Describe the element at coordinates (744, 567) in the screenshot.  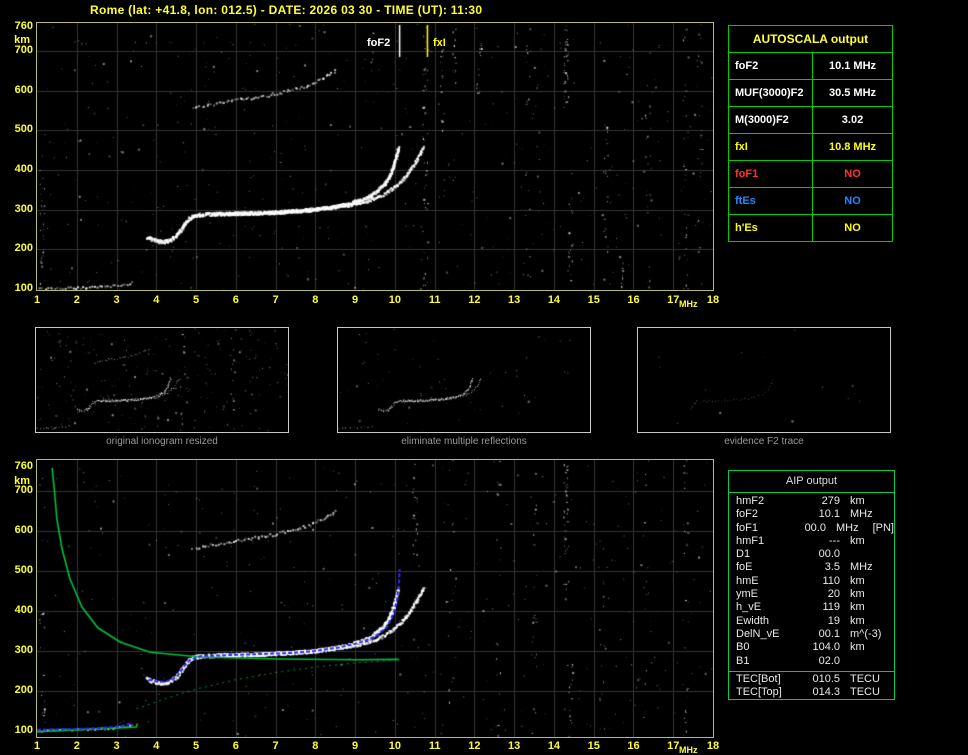
I see `aip-row-name: foE` at that location.